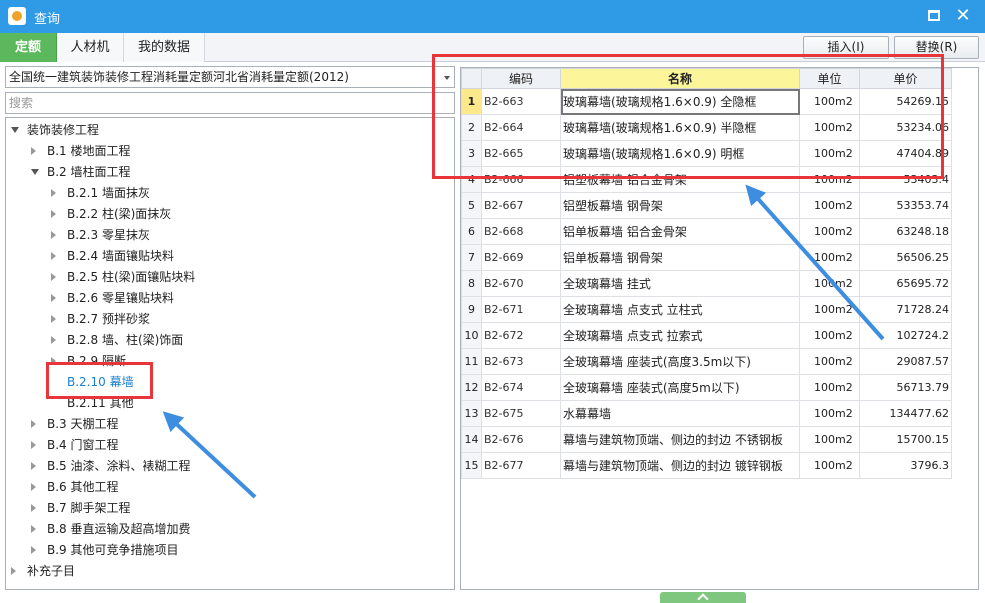 The image size is (985, 603). I want to click on maximize-button, so click(934, 16).